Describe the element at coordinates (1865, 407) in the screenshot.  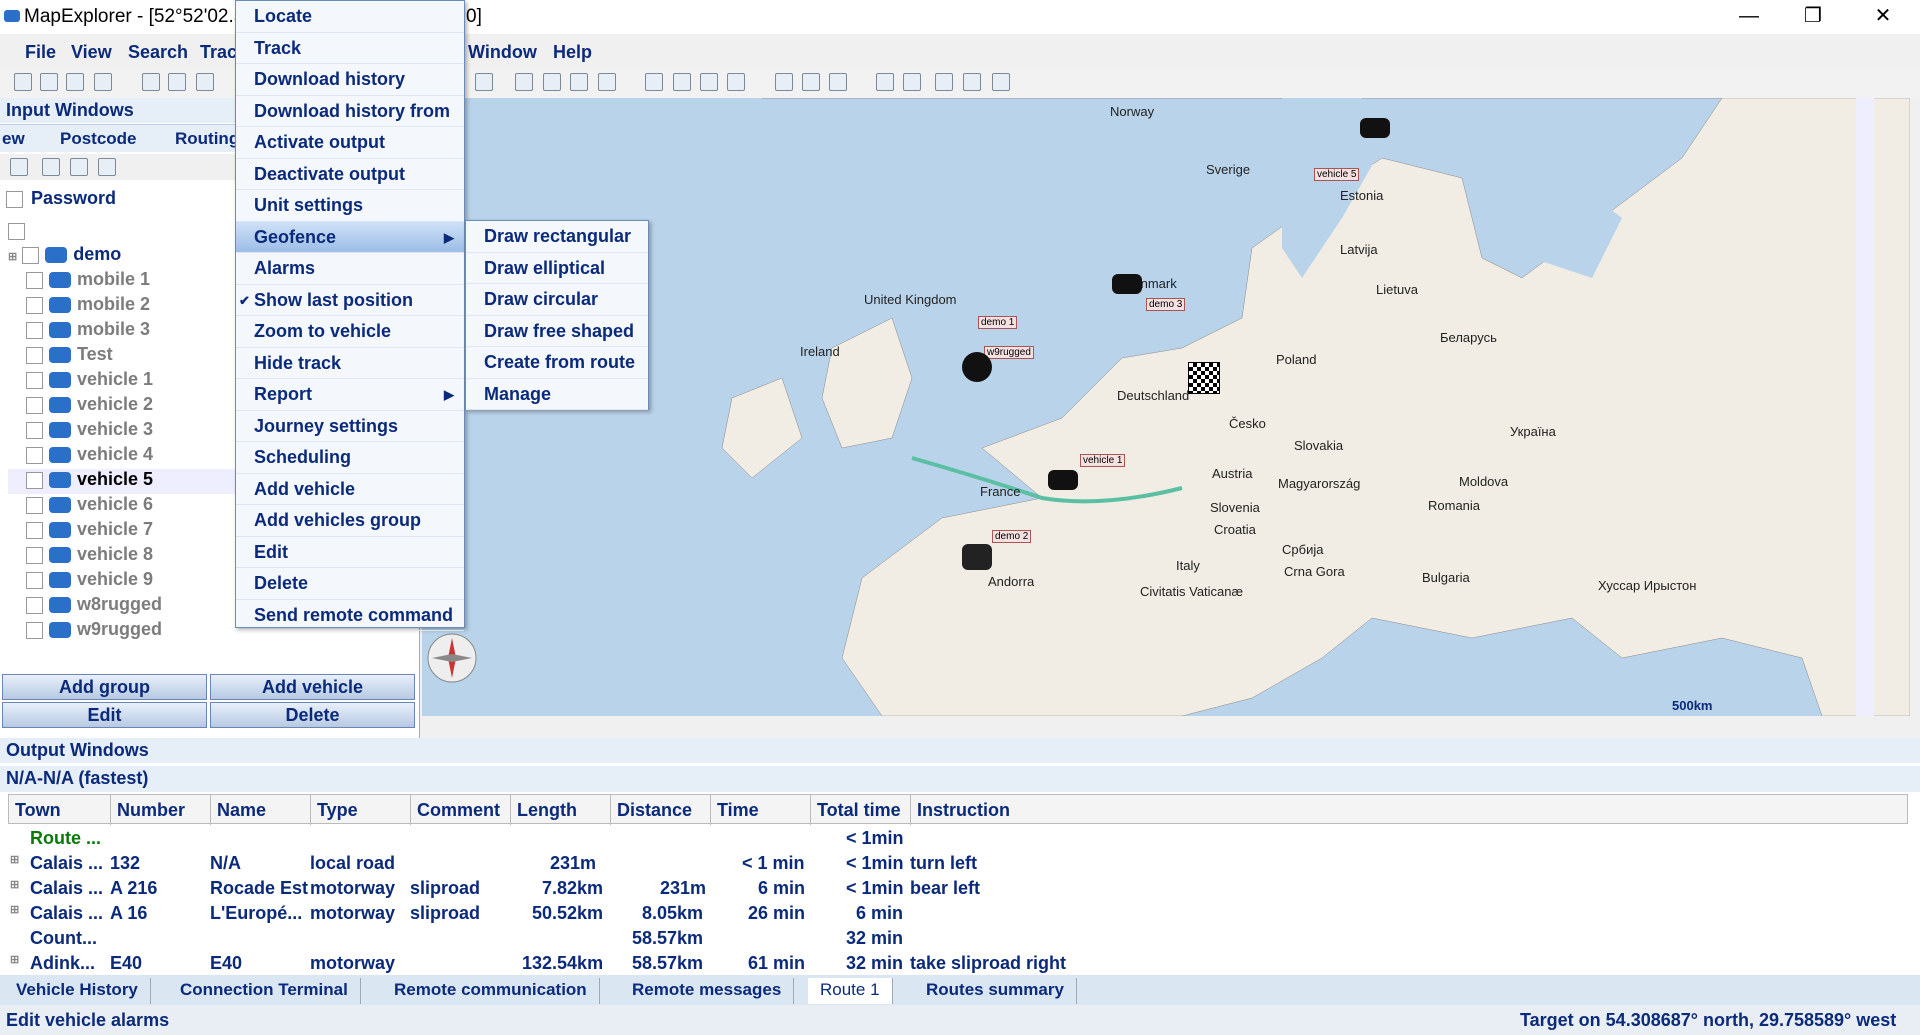
I see `map-vscrollbar` at that location.